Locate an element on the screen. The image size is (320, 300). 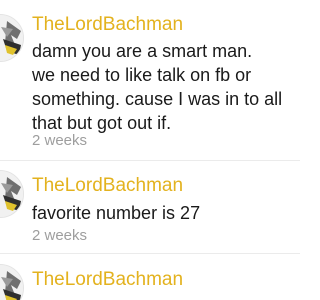
comment-body: favorite number is 27 is located at coordinates (116, 213).